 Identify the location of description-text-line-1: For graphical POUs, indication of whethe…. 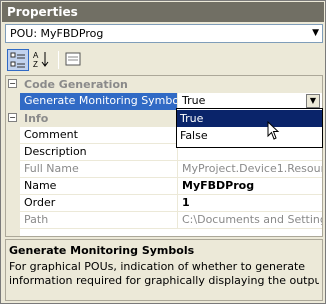
(157, 266).